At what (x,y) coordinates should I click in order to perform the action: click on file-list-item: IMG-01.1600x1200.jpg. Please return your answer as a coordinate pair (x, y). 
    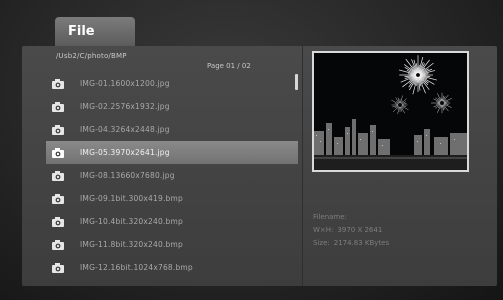
    Looking at the image, I should click on (172, 83).